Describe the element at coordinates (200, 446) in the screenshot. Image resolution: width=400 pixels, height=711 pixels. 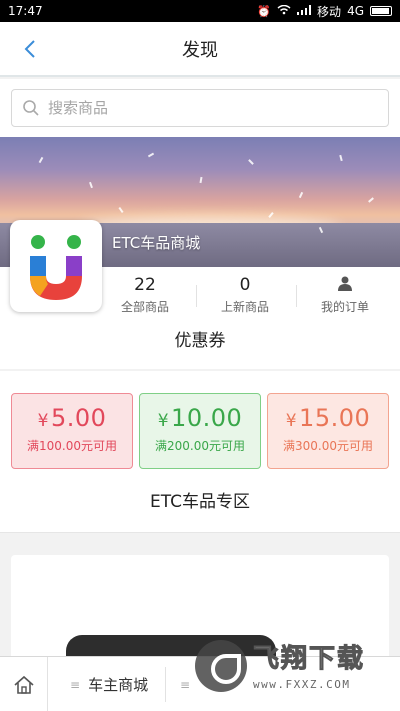
I see `coupon-condition: 满200.00元可用` at that location.